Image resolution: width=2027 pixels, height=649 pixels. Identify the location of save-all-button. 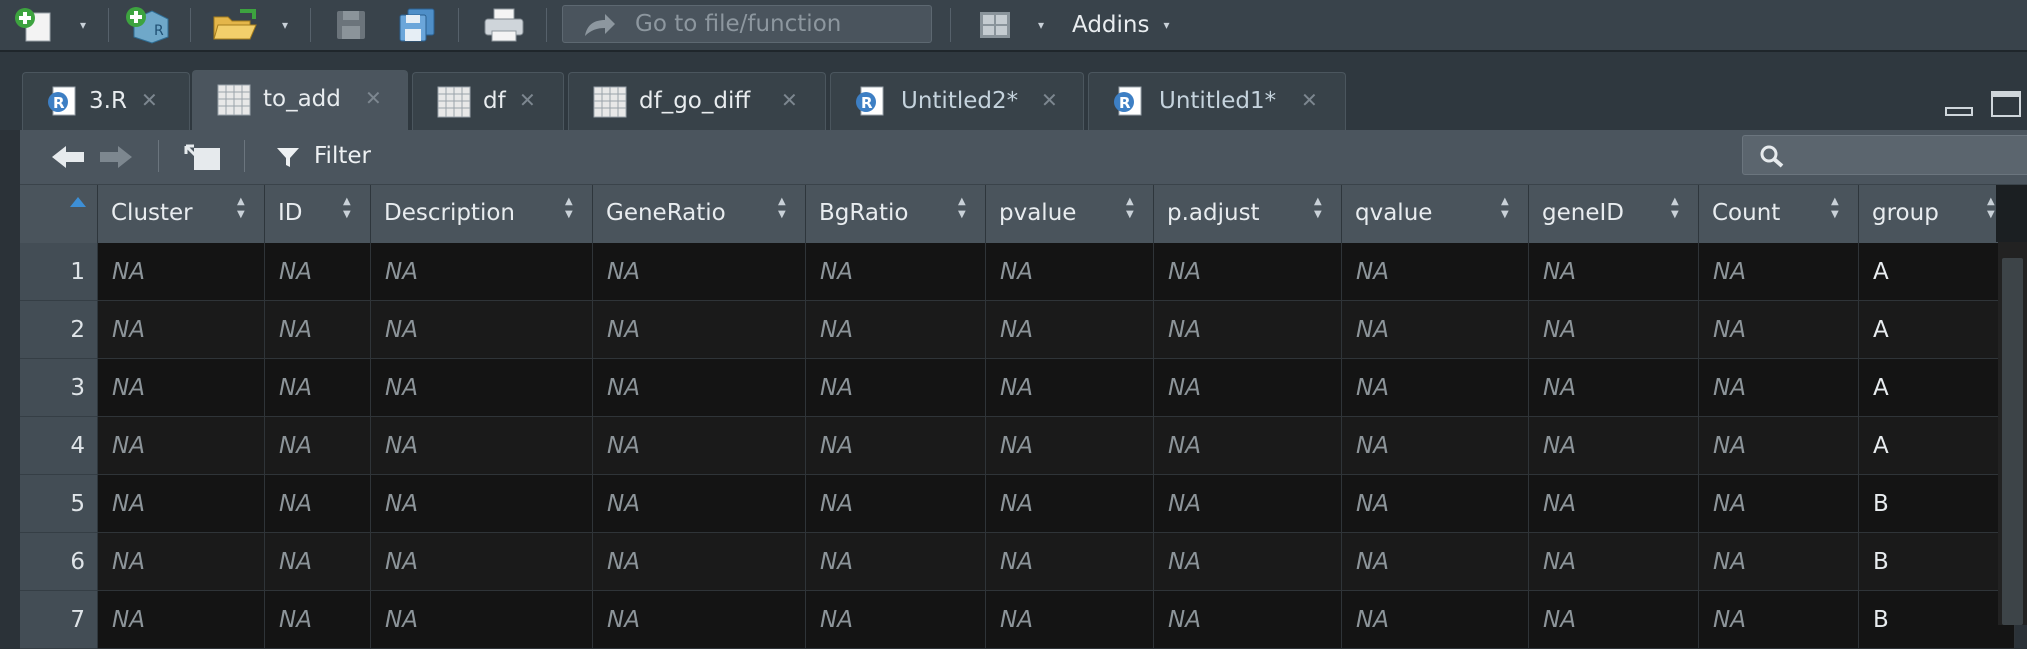
(417, 25).